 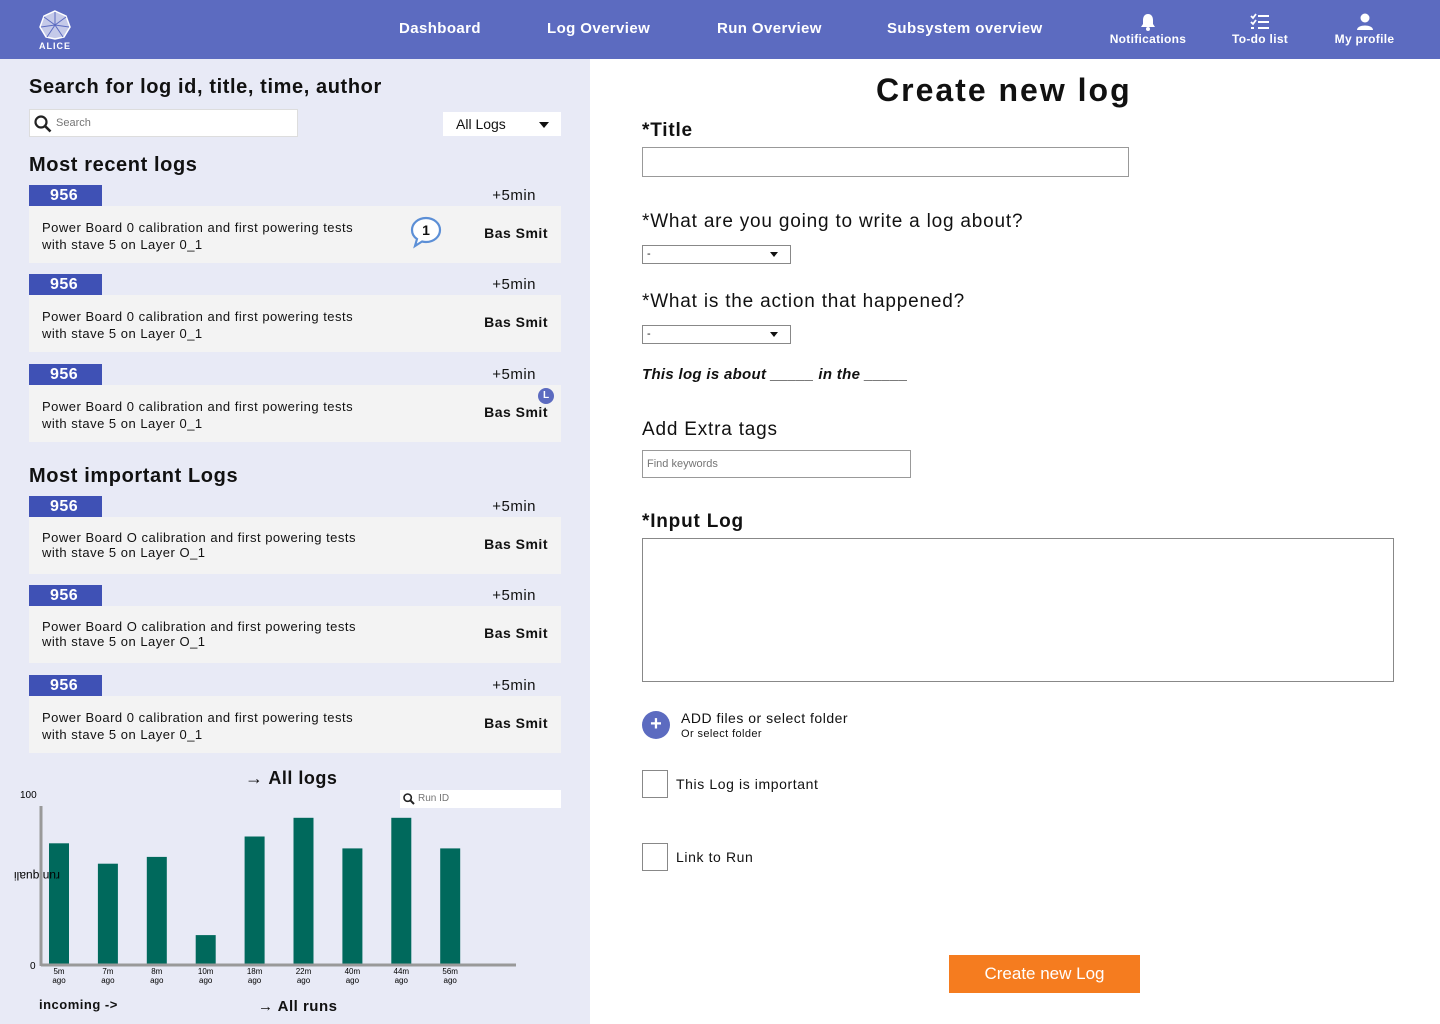 What do you see at coordinates (173, 123) in the screenshot?
I see `search-input` at bounding box center [173, 123].